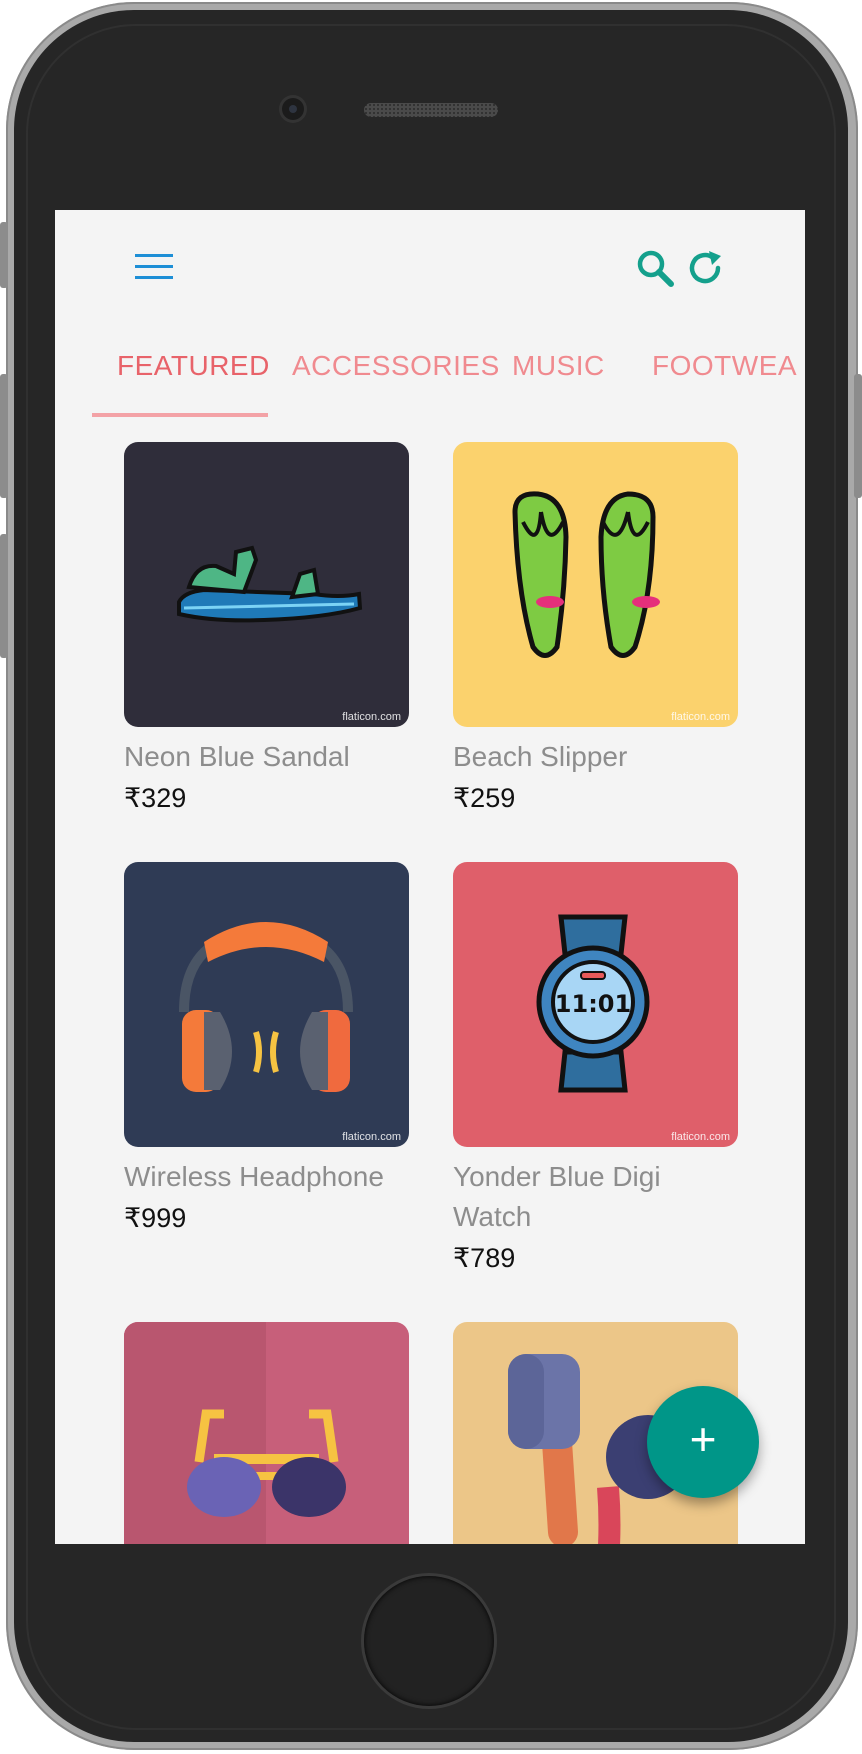 The image size is (862, 1754). What do you see at coordinates (705, 268) in the screenshot?
I see `refresh-icon` at bounding box center [705, 268].